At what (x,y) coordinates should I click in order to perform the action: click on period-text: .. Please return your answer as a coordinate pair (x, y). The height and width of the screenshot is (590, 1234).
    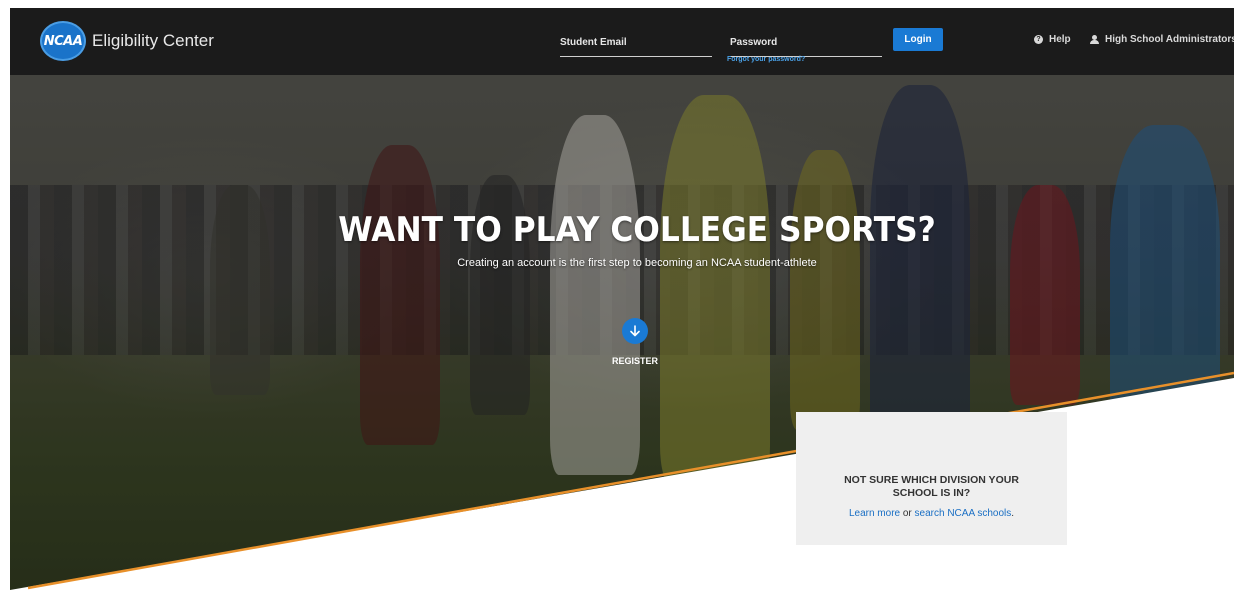
    Looking at the image, I should click on (1013, 513).